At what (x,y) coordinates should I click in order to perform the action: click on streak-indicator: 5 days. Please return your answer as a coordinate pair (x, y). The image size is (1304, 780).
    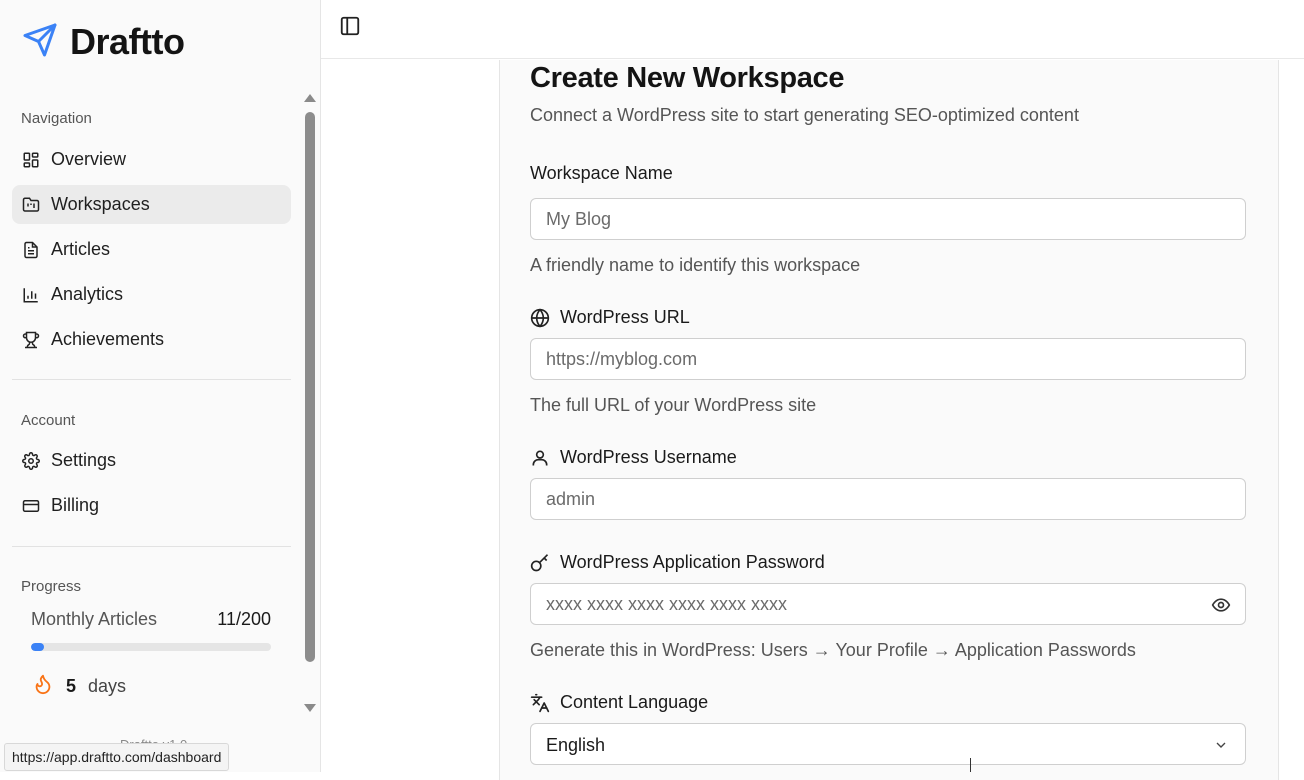
    Looking at the image, I should click on (79, 686).